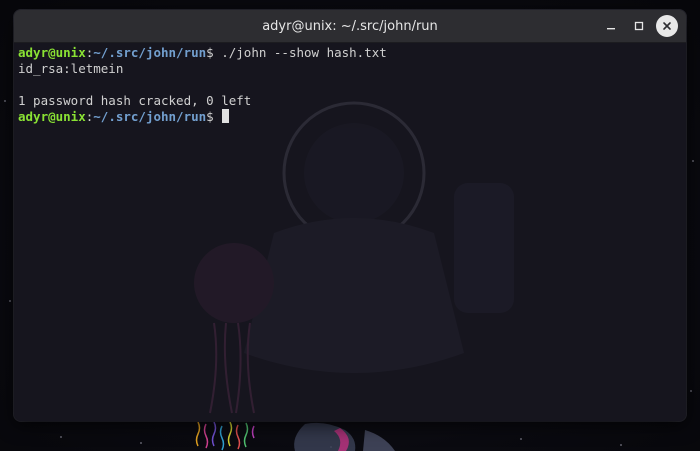 This screenshot has height=451, width=700. I want to click on terminal-line-output: id_rsa:letmein, so click(71, 68).